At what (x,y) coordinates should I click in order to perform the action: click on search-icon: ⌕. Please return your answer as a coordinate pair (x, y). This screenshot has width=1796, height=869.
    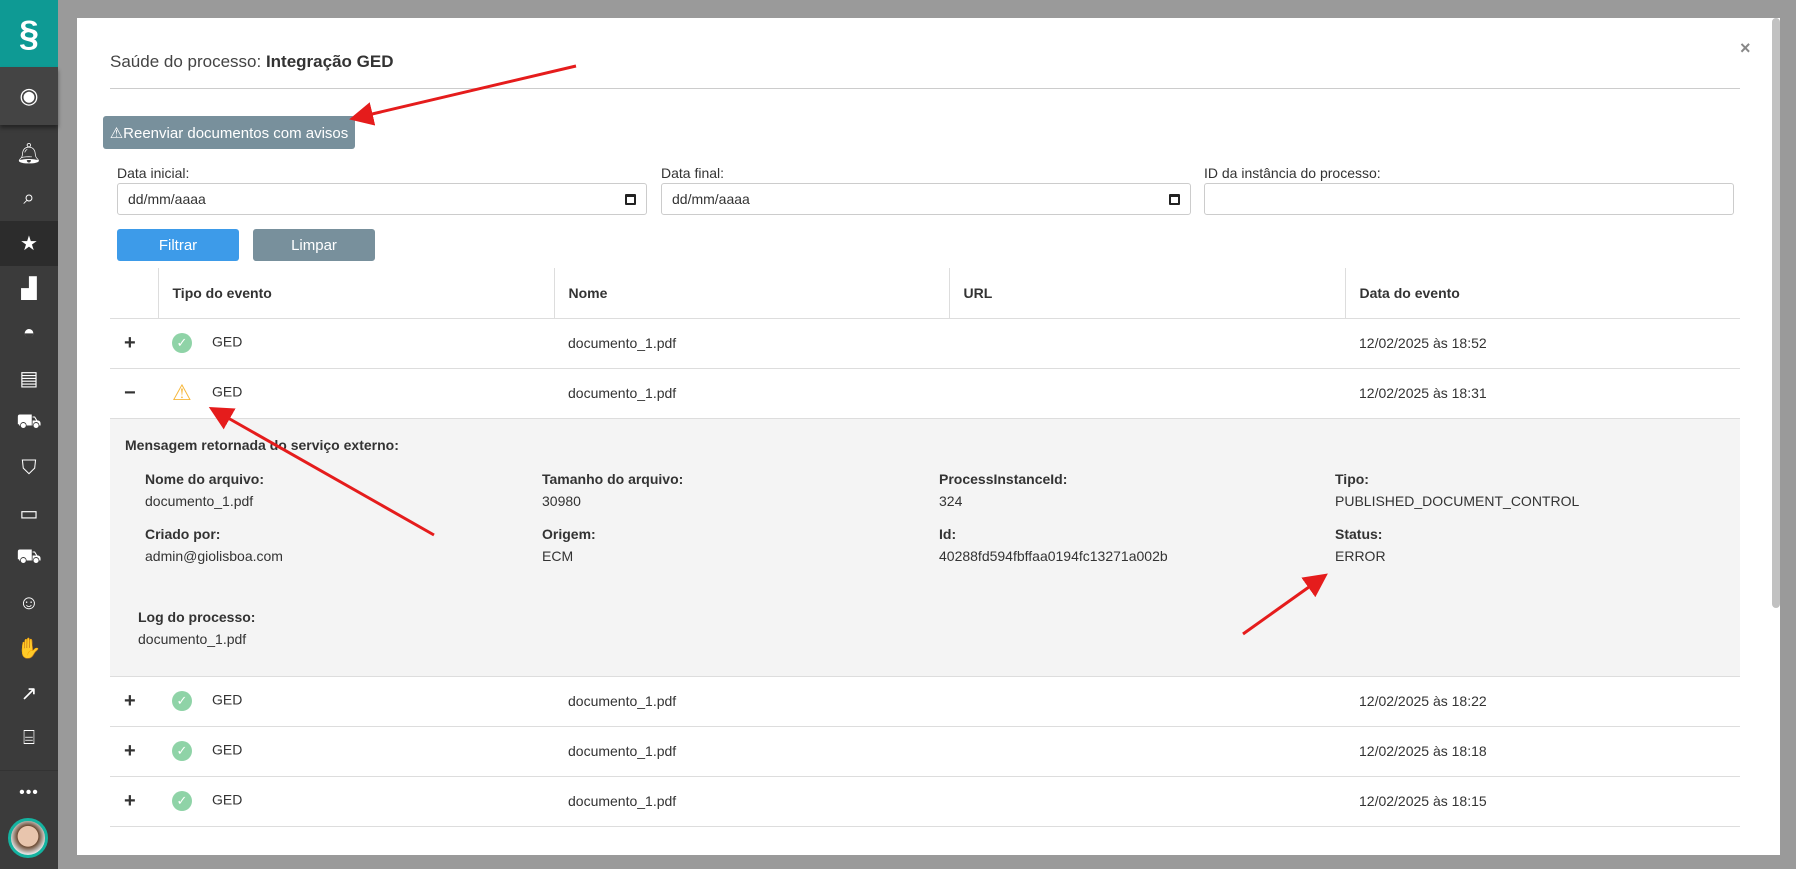
    Looking at the image, I should click on (29, 198).